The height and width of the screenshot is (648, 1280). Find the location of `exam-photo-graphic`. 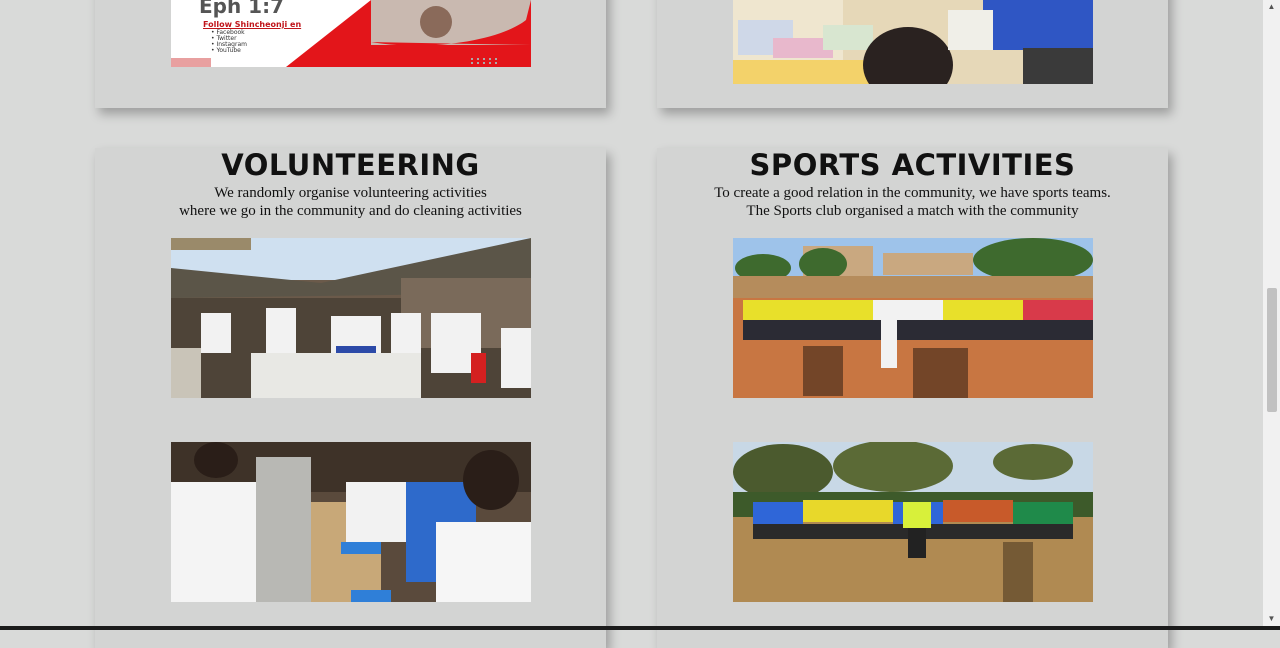

exam-photo-graphic is located at coordinates (913, 42).